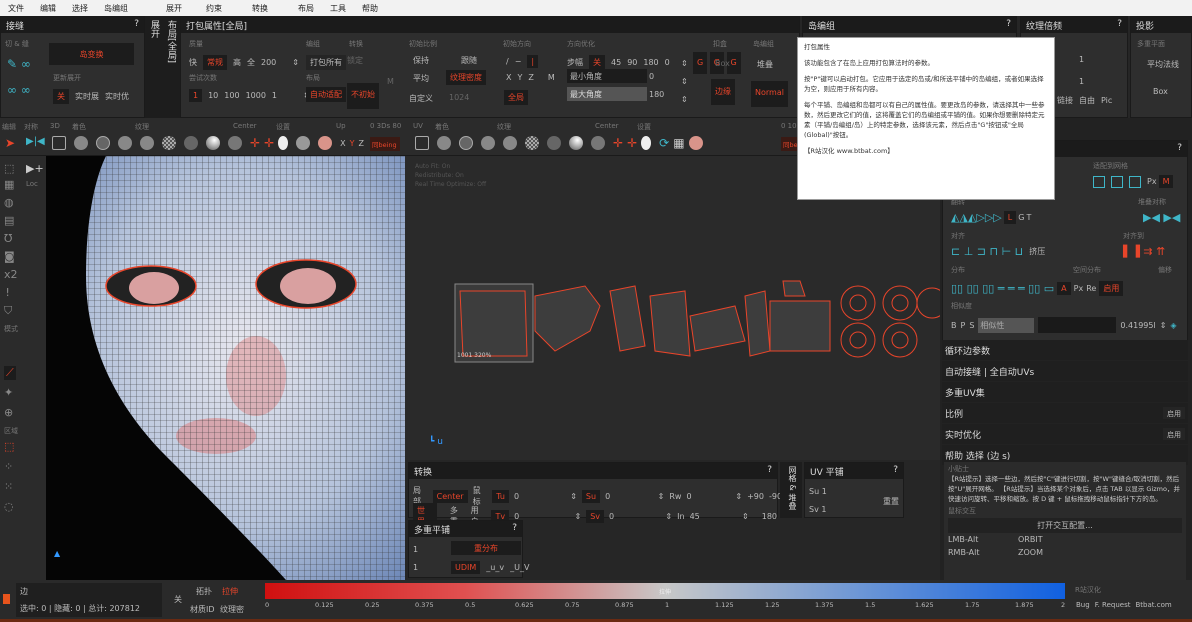  What do you see at coordinates (1166, 181) in the screenshot?
I see `m-button: M` at bounding box center [1166, 181].